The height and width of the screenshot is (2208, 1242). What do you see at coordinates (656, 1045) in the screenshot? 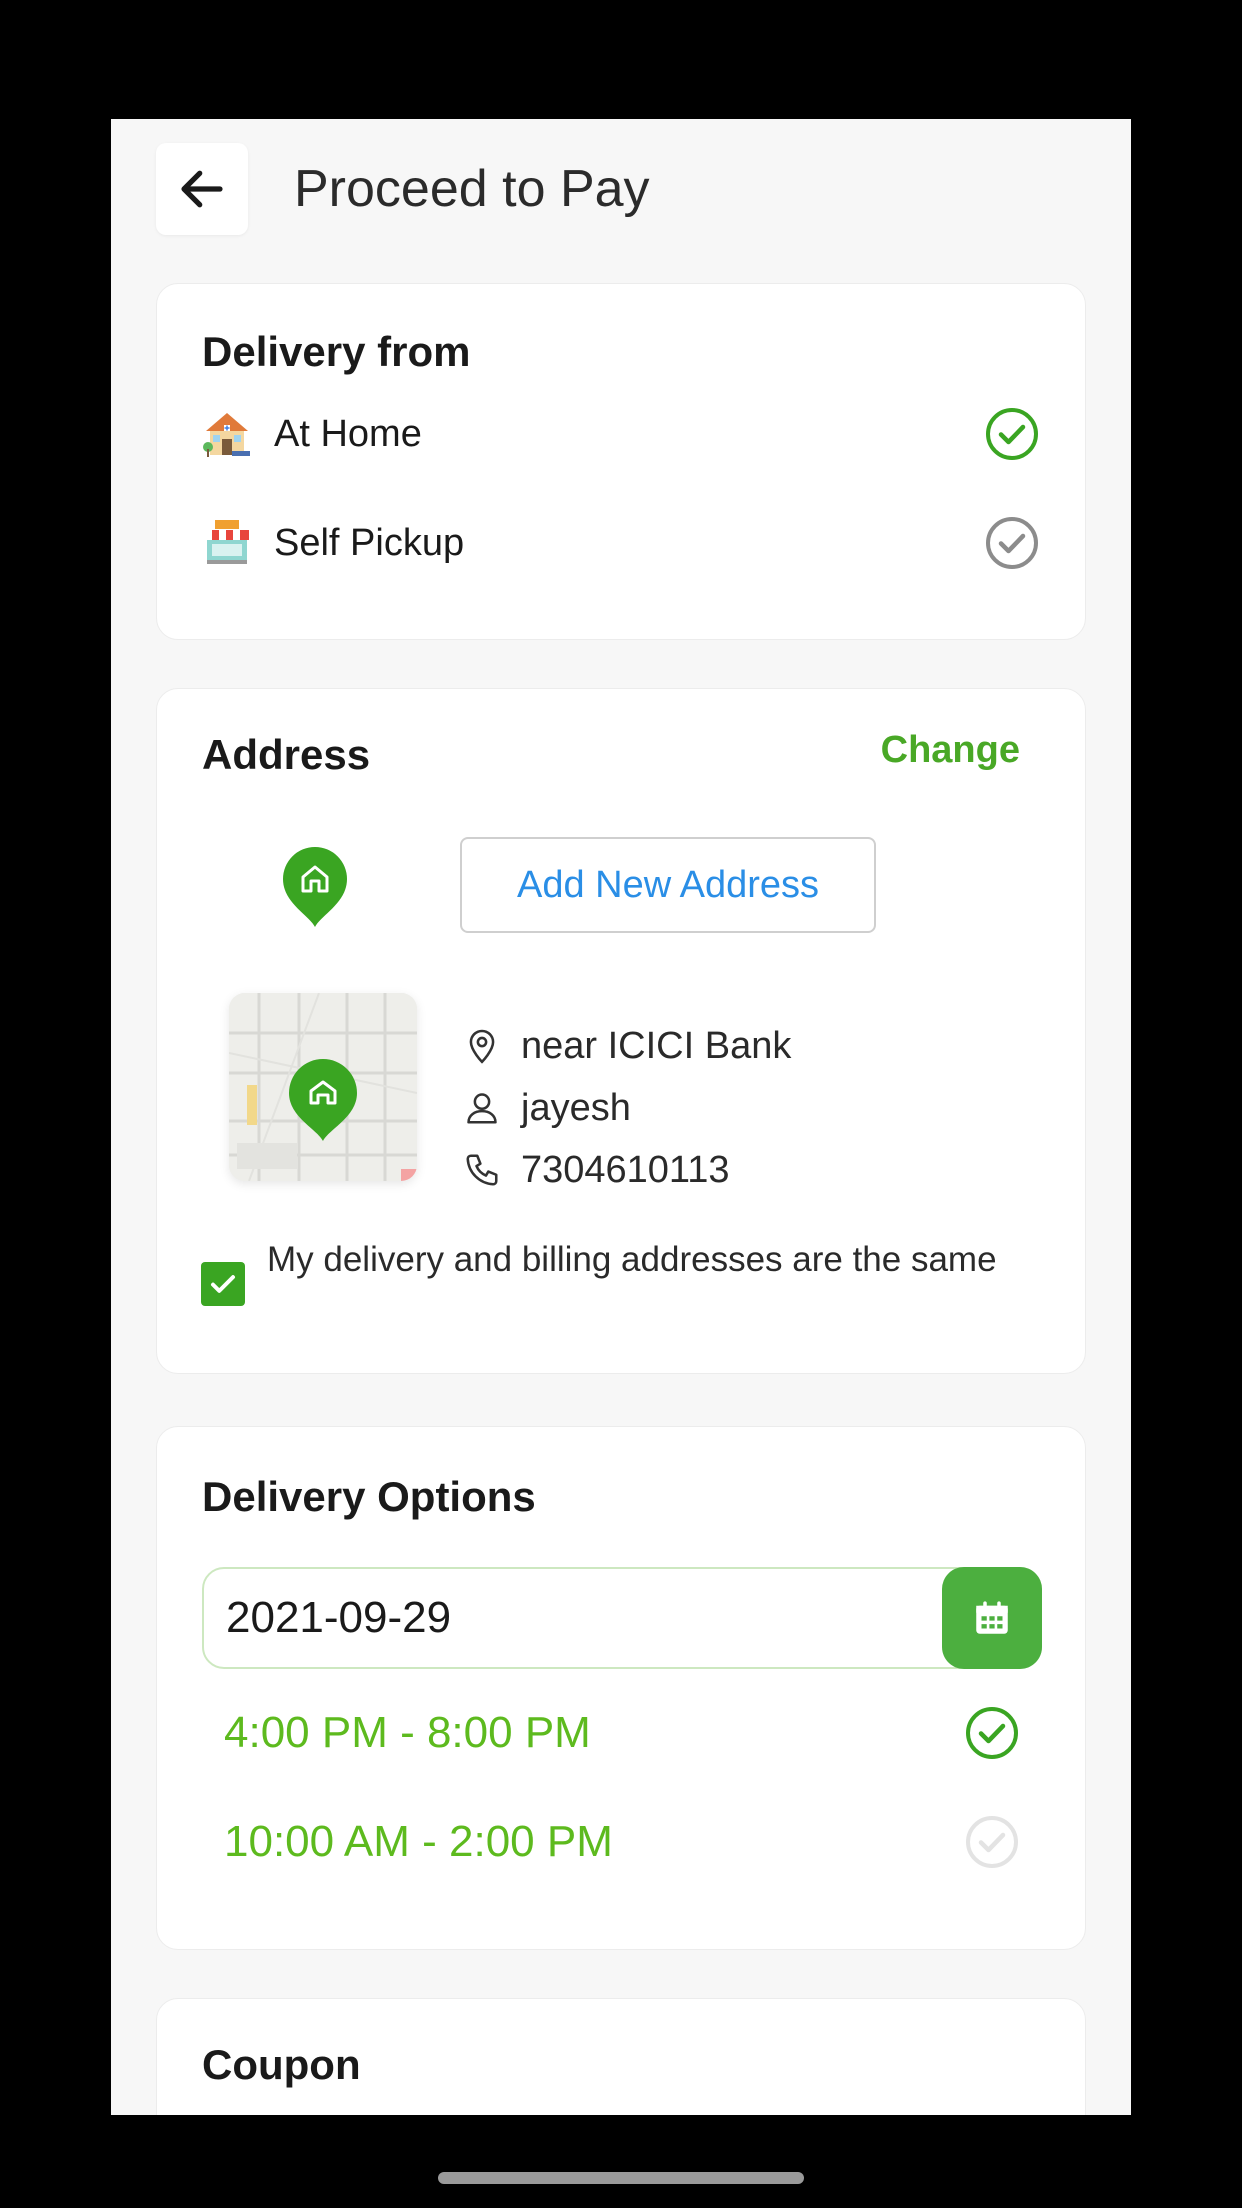
I see `address-location-text: near ICICI Bank` at bounding box center [656, 1045].